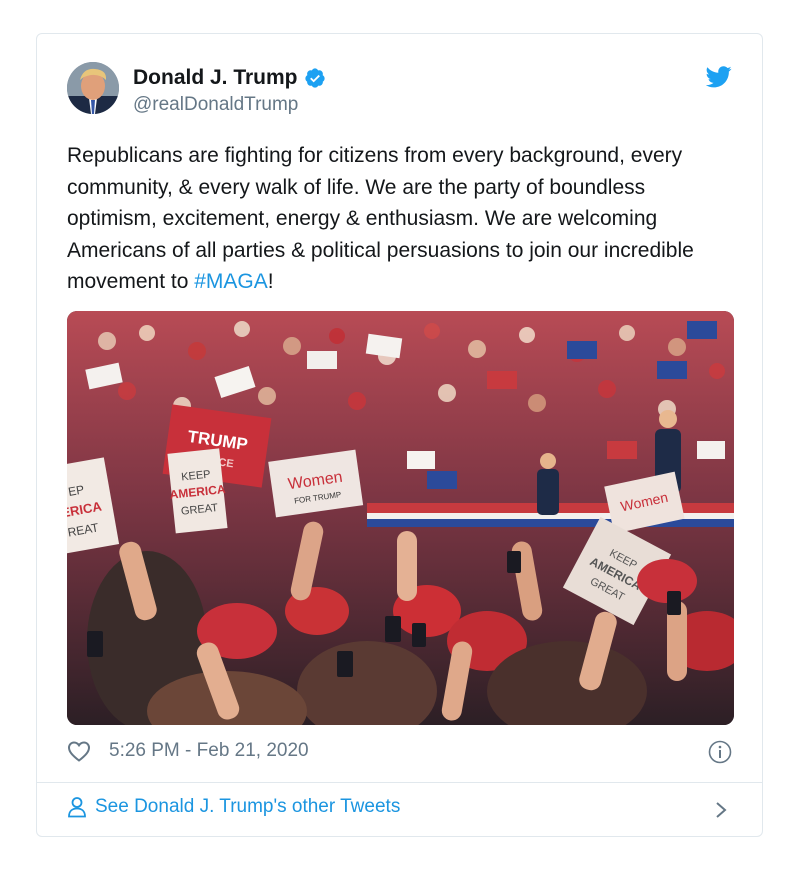 The width and height of the screenshot is (799, 887). What do you see at coordinates (209, 751) in the screenshot?
I see `tweet-timestamp: 5:26 PM - Feb 21, 2020` at bounding box center [209, 751].